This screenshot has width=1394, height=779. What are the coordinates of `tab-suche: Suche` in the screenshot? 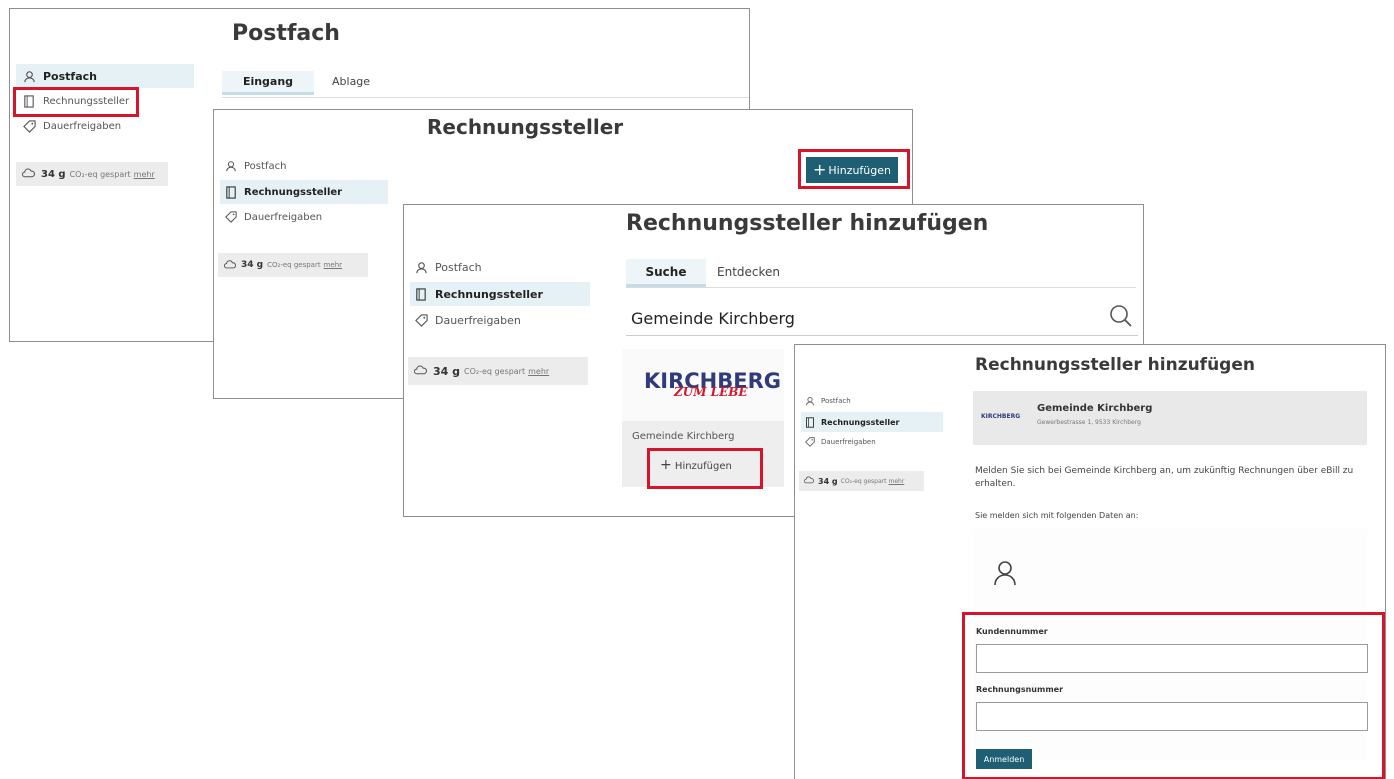 It's located at (666, 273).